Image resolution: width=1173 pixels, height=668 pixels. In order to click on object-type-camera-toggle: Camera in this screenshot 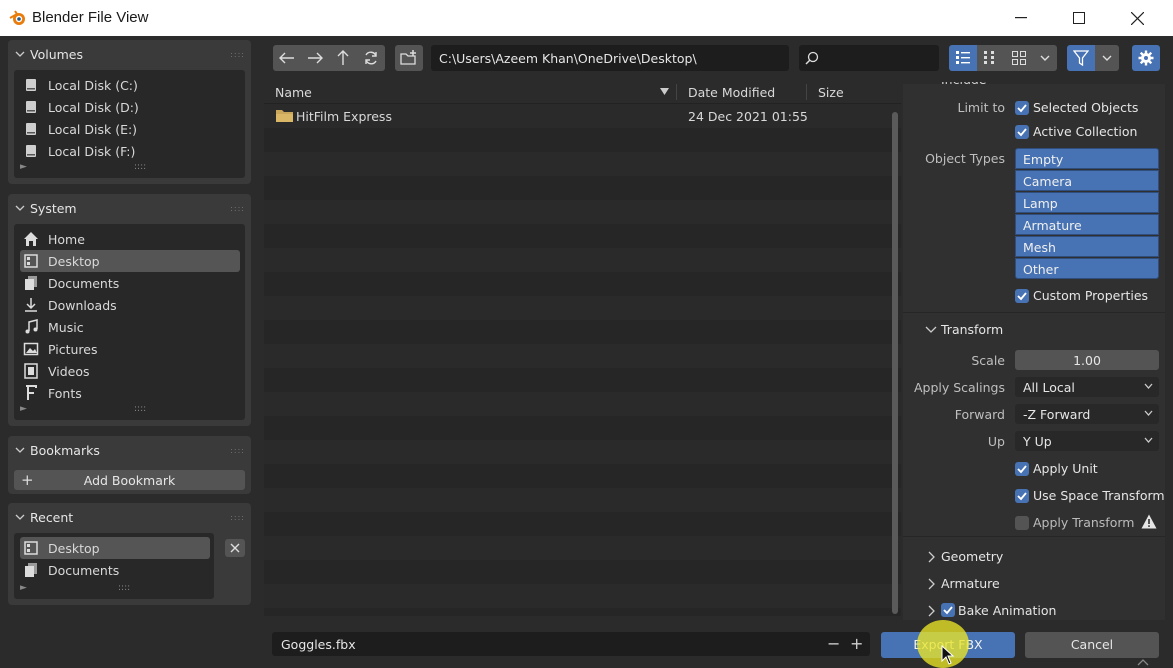, I will do `click(1087, 180)`.